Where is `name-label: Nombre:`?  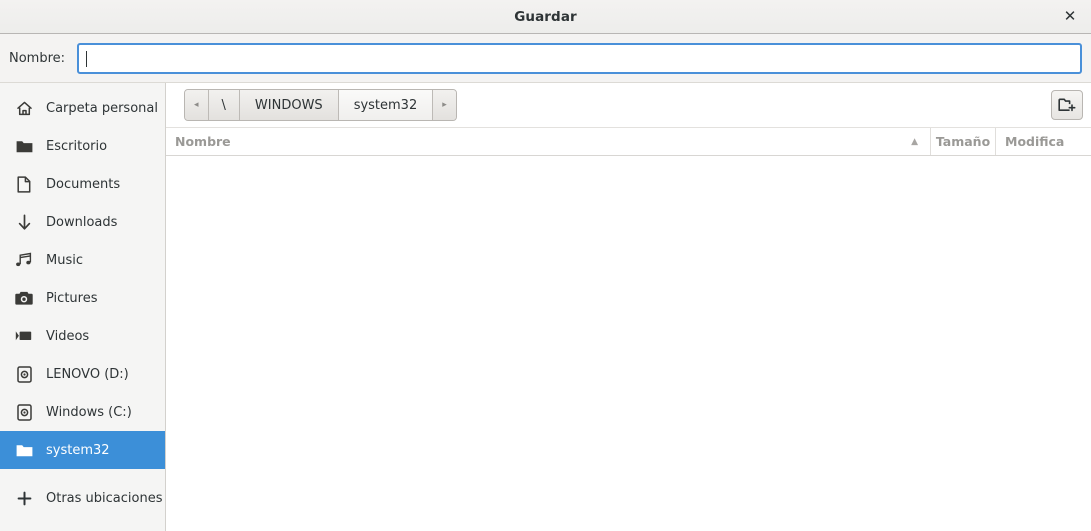 name-label: Nombre: is located at coordinates (37, 58).